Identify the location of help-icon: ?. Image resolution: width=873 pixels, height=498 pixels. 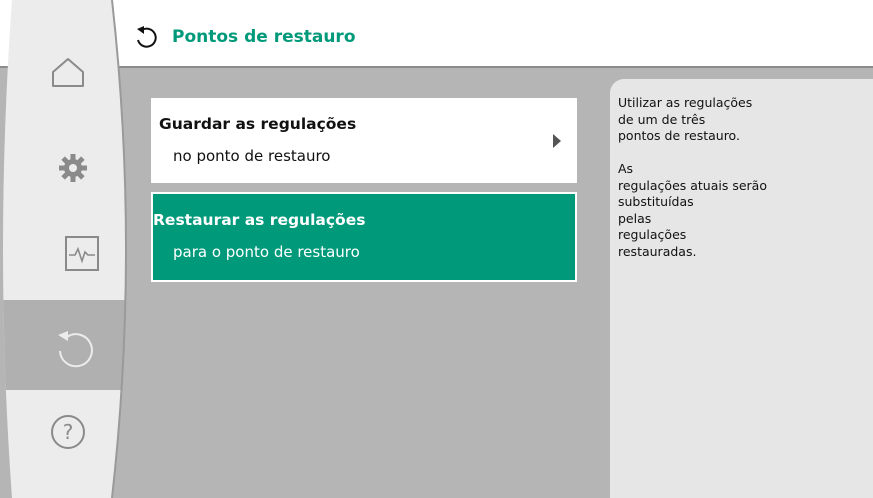
(68, 432).